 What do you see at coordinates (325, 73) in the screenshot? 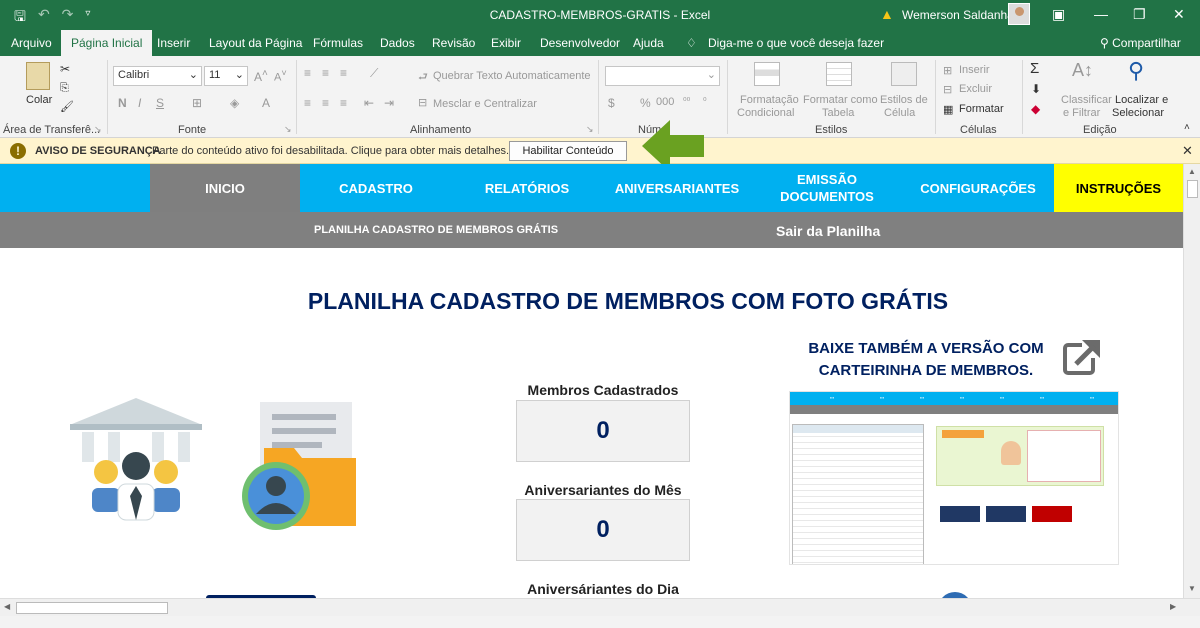
I see `align-middle-icon: ≡` at bounding box center [325, 73].